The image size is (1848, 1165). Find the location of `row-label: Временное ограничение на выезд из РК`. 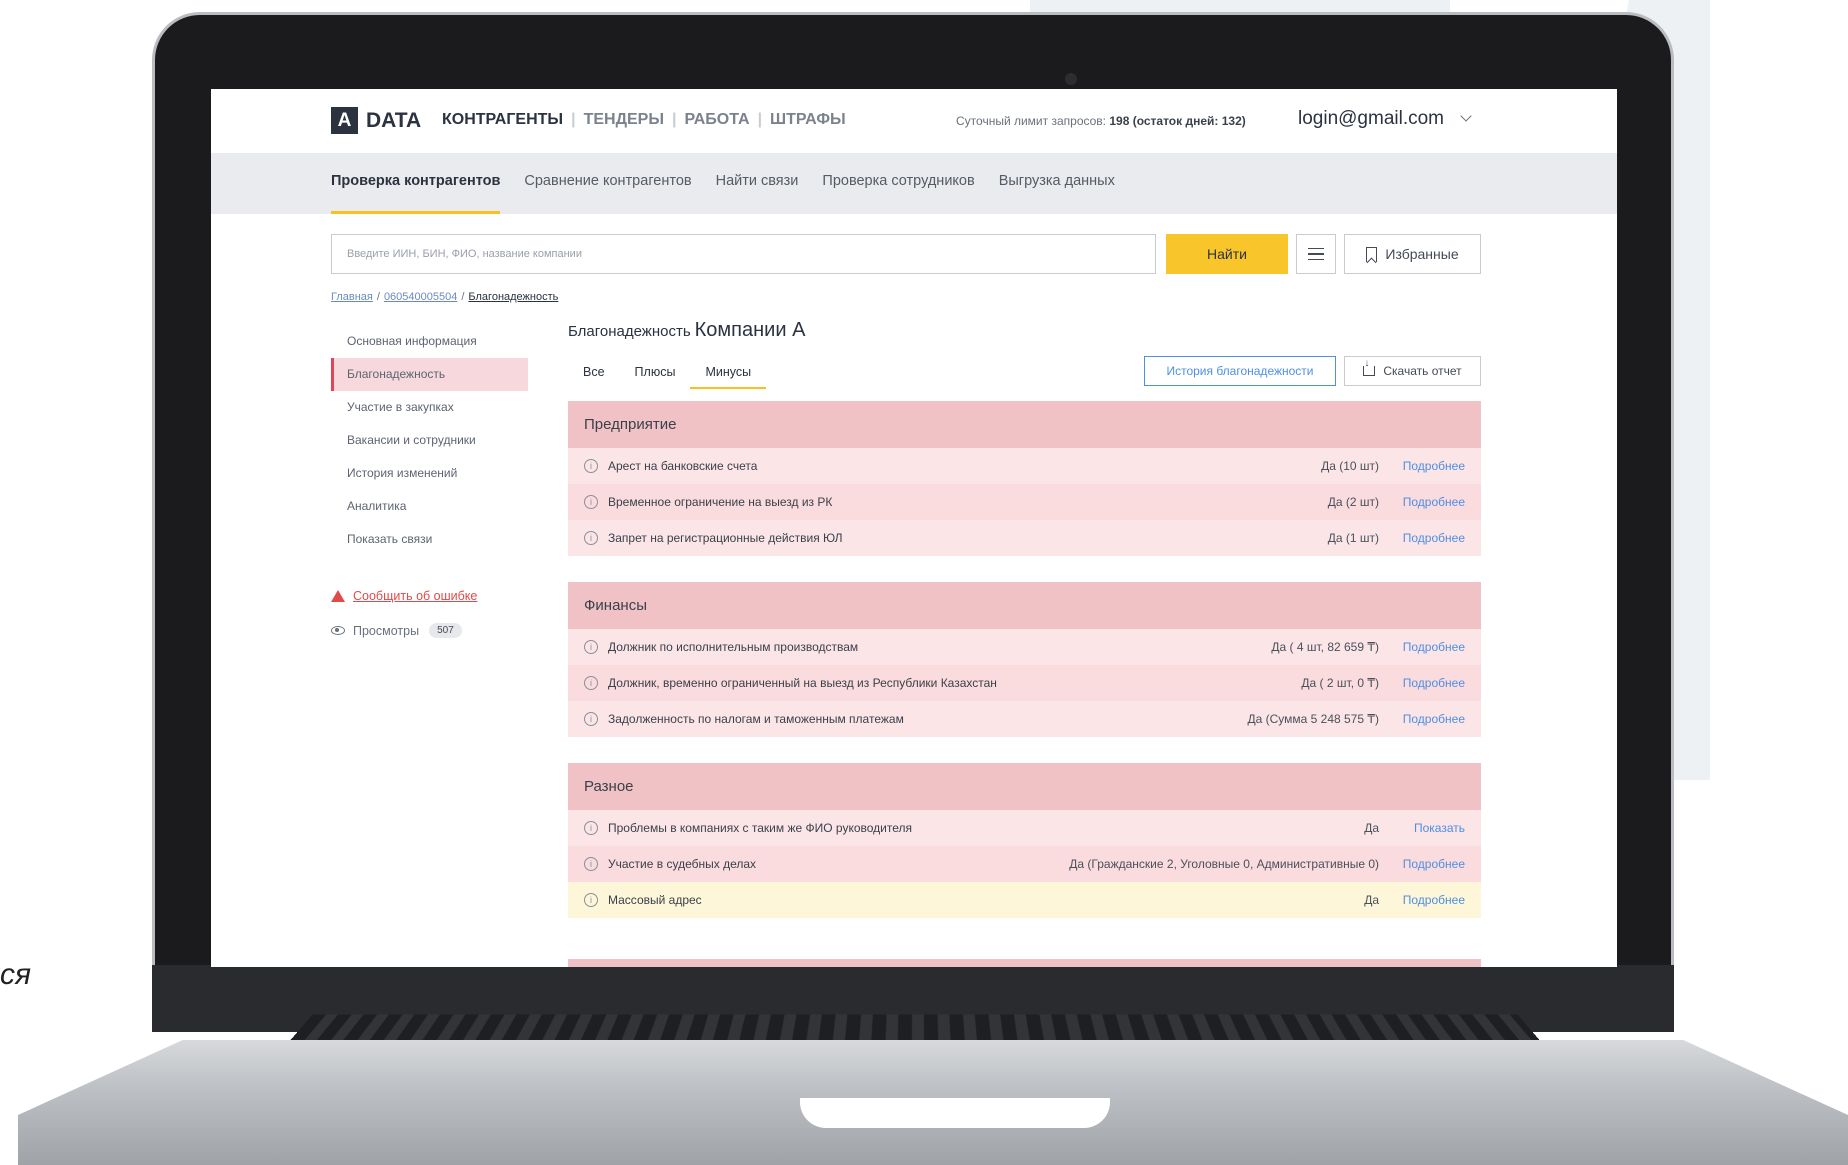

row-label: Временное ограничение на выезд из РК is located at coordinates (720, 502).